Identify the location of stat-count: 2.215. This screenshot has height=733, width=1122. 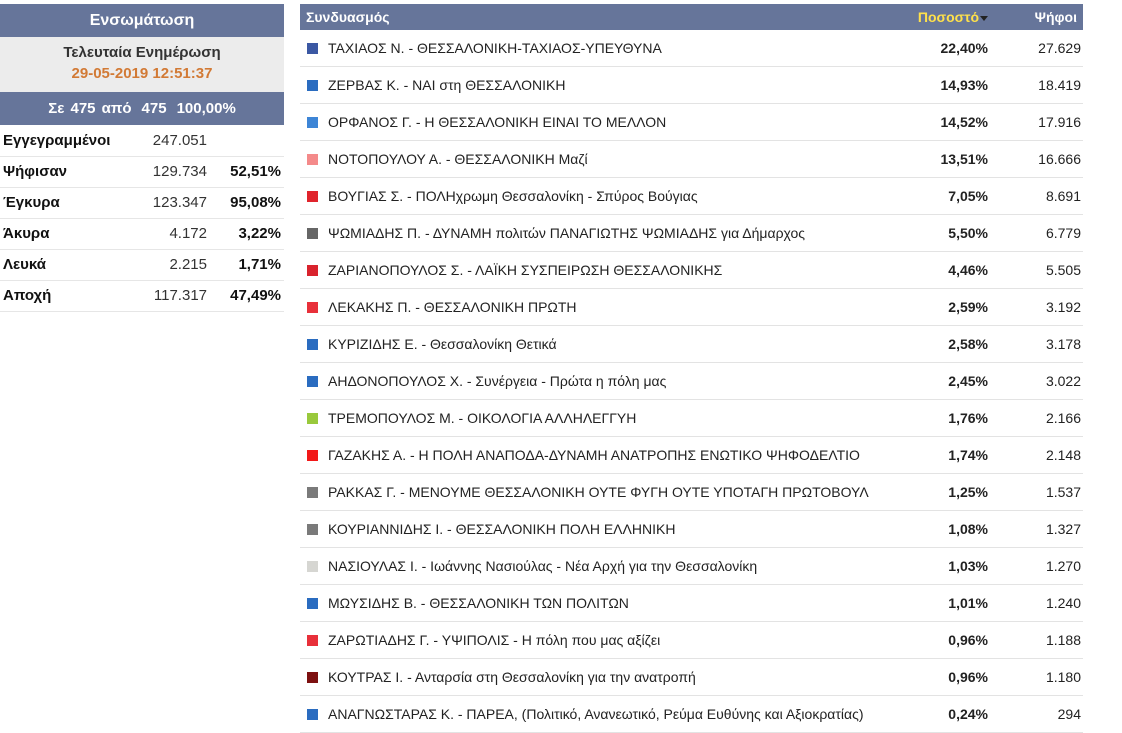
(165, 265).